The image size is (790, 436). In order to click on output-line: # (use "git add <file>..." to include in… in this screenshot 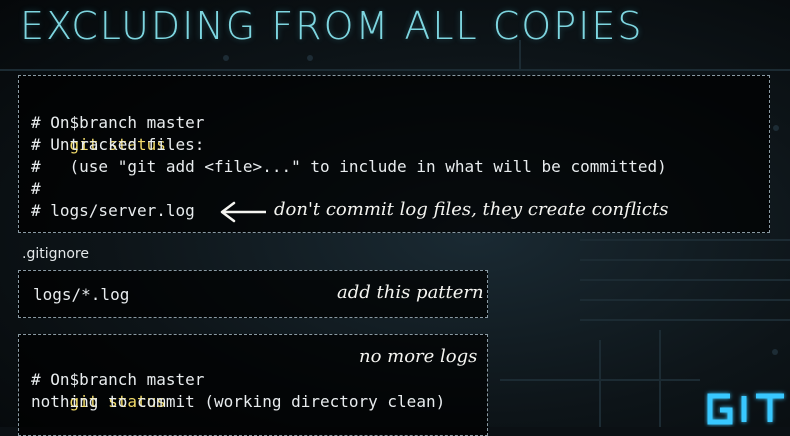, I will do `click(349, 166)`.